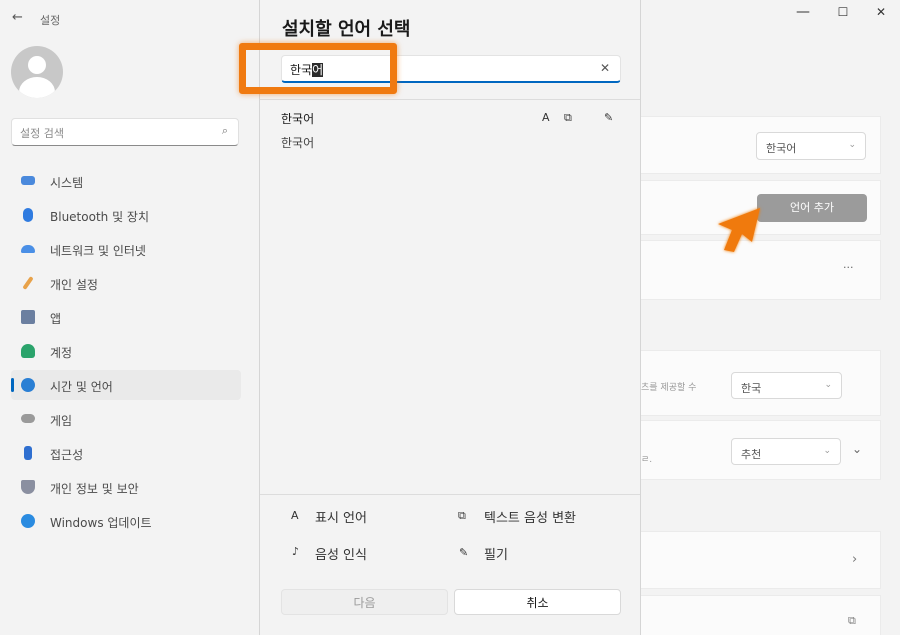 This screenshot has width=900, height=635. What do you see at coordinates (760, 560) in the screenshot?
I see `related-settings-card: ›` at bounding box center [760, 560].